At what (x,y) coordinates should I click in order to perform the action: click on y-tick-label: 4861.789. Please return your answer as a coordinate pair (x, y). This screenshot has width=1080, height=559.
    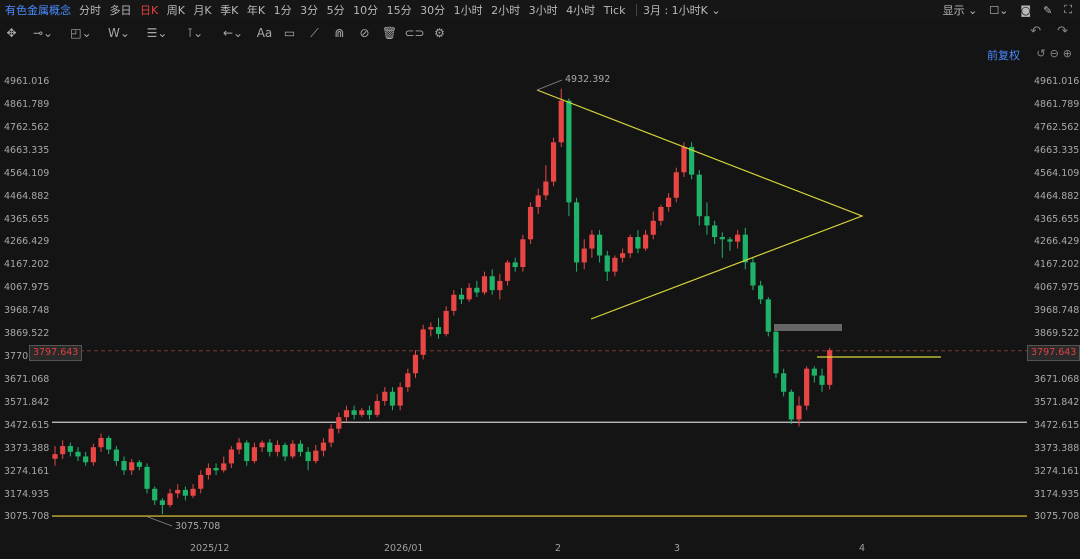
    Looking at the image, I should click on (1057, 104).